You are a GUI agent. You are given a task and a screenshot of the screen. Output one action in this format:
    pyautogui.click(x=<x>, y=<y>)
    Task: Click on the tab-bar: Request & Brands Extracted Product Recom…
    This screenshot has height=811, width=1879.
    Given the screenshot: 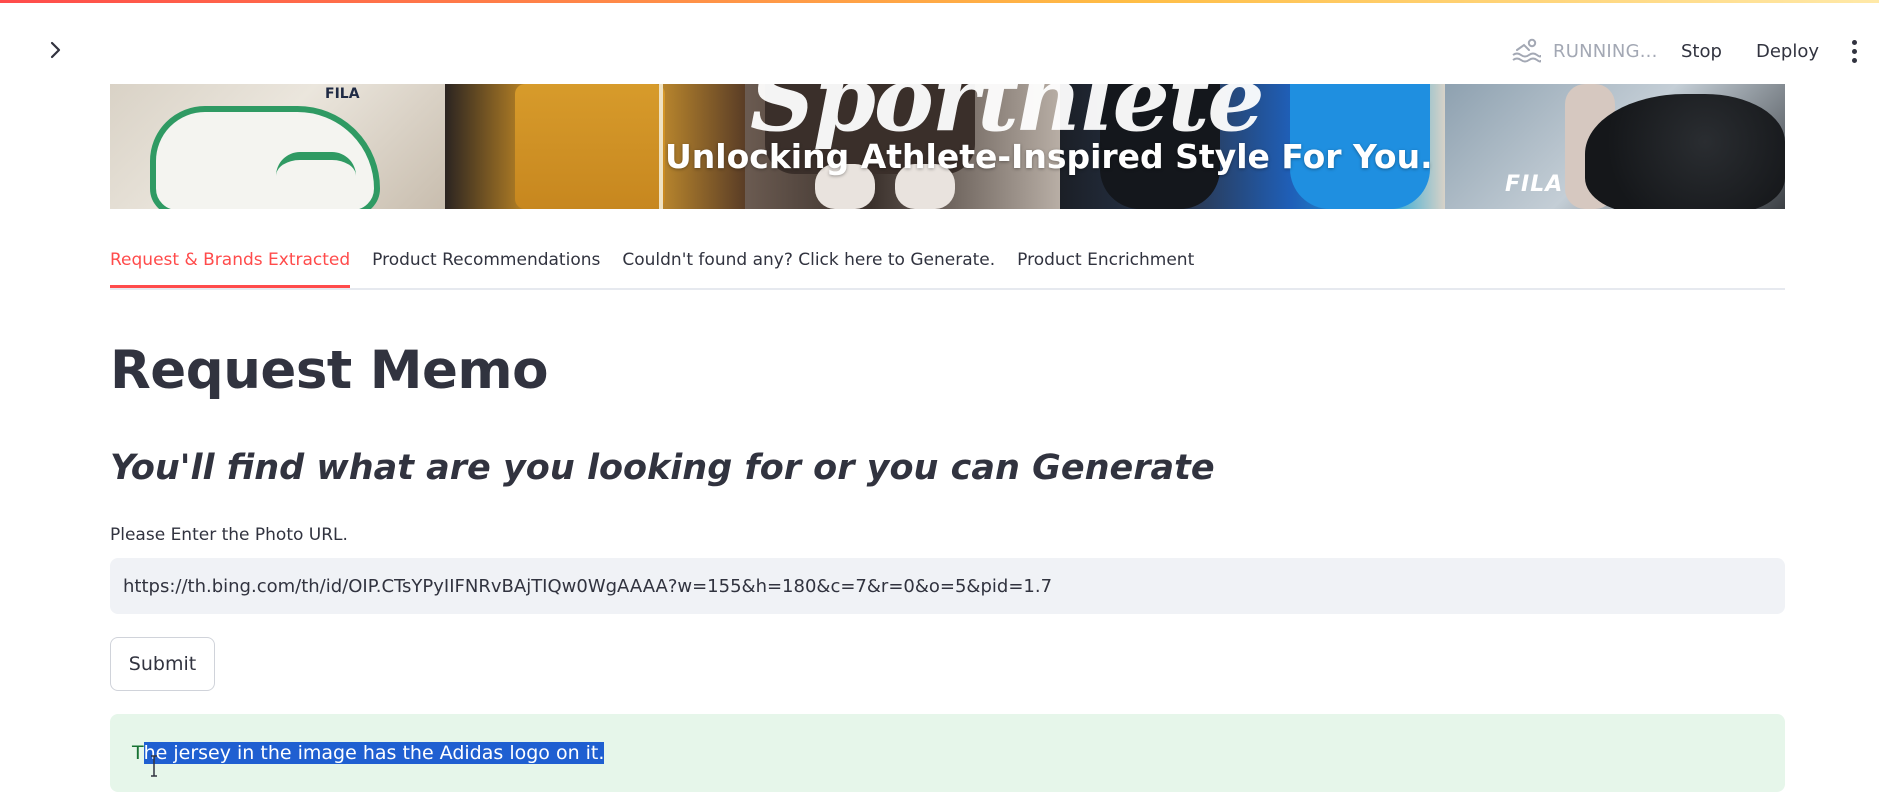 What is the action you would take?
    pyautogui.click(x=947, y=263)
    